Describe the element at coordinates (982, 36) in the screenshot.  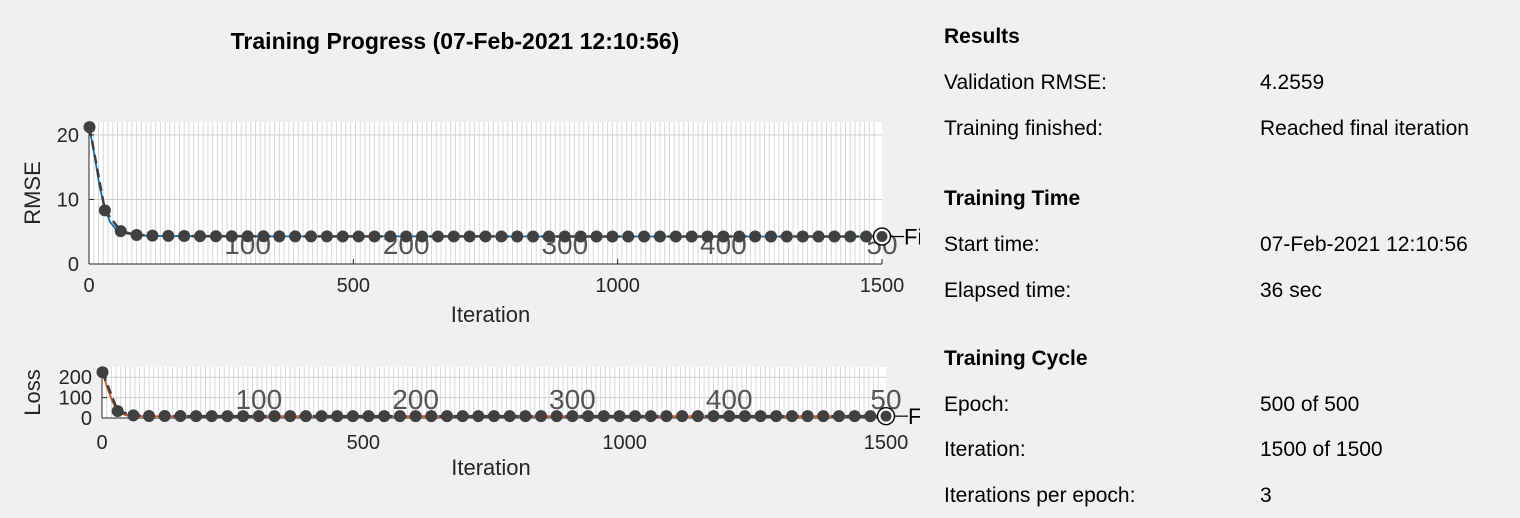
I see `results-section-title: Results` at that location.